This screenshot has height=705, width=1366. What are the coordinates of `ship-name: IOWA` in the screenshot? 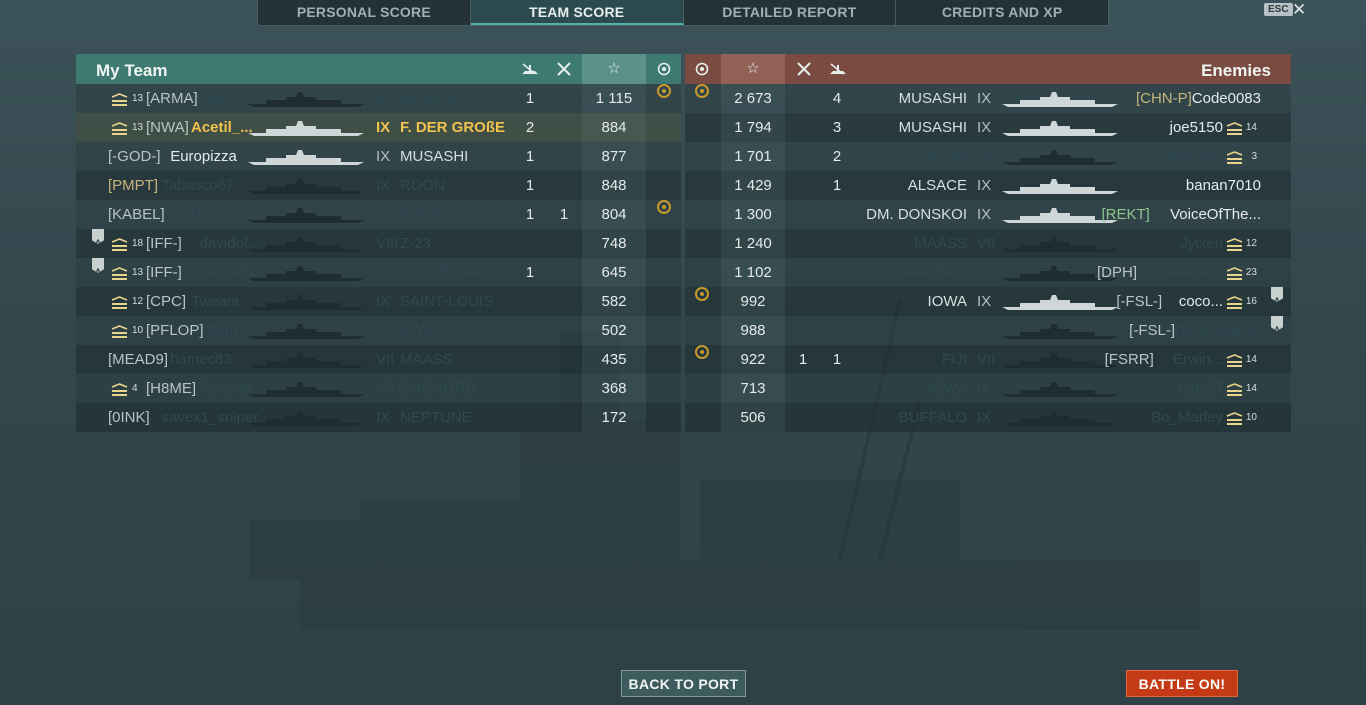 It's located at (947, 301).